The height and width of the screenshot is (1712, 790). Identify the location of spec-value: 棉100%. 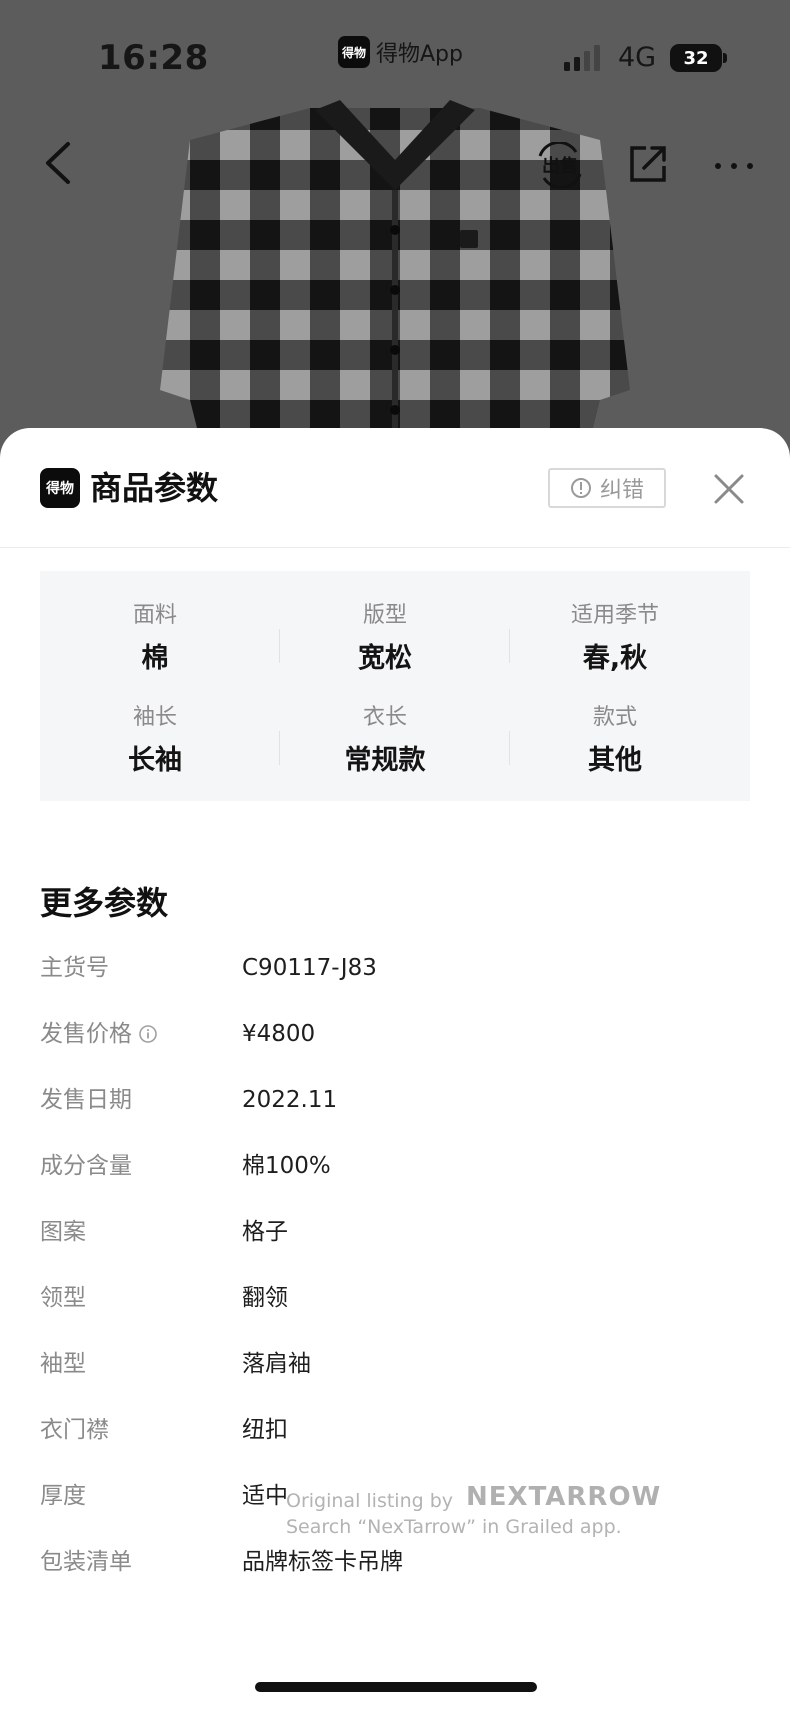
(286, 1166).